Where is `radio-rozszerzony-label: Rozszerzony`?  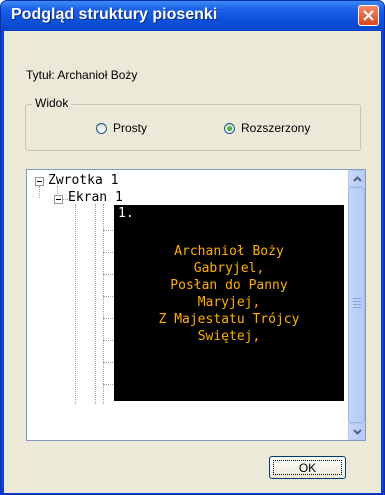
radio-rozszerzony-label: Rozszerzony is located at coordinates (276, 128).